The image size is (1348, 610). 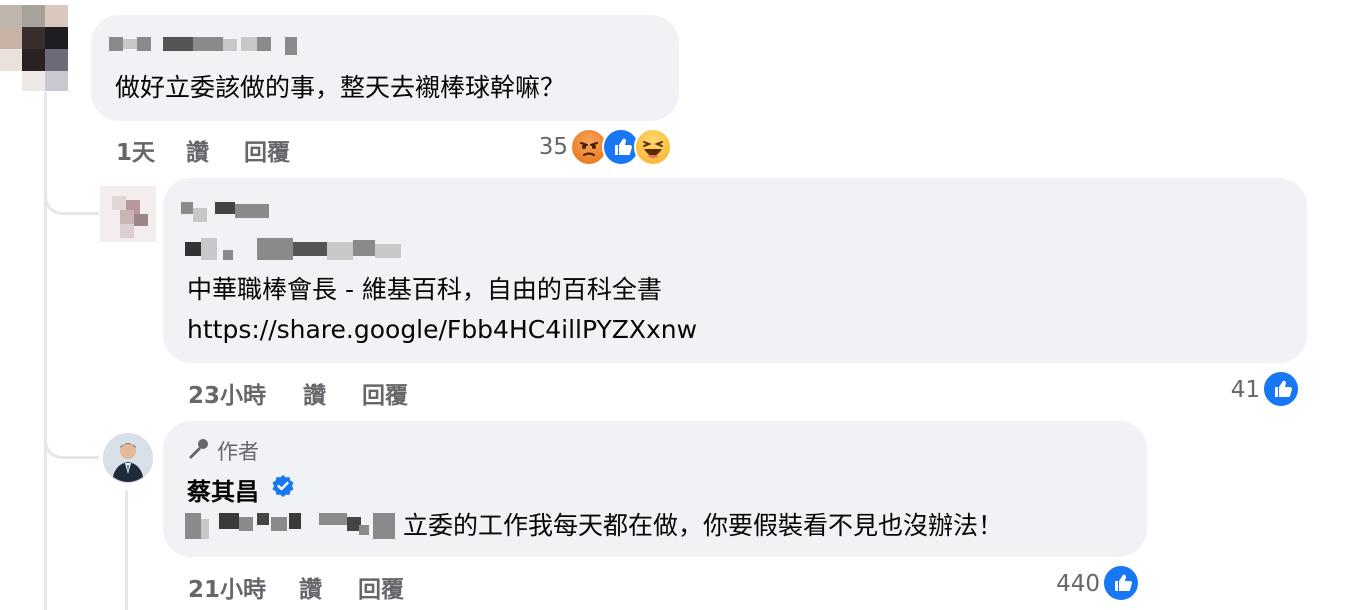 I want to click on reply1-actions: 23小時 讚 回覆, so click(x=318, y=392).